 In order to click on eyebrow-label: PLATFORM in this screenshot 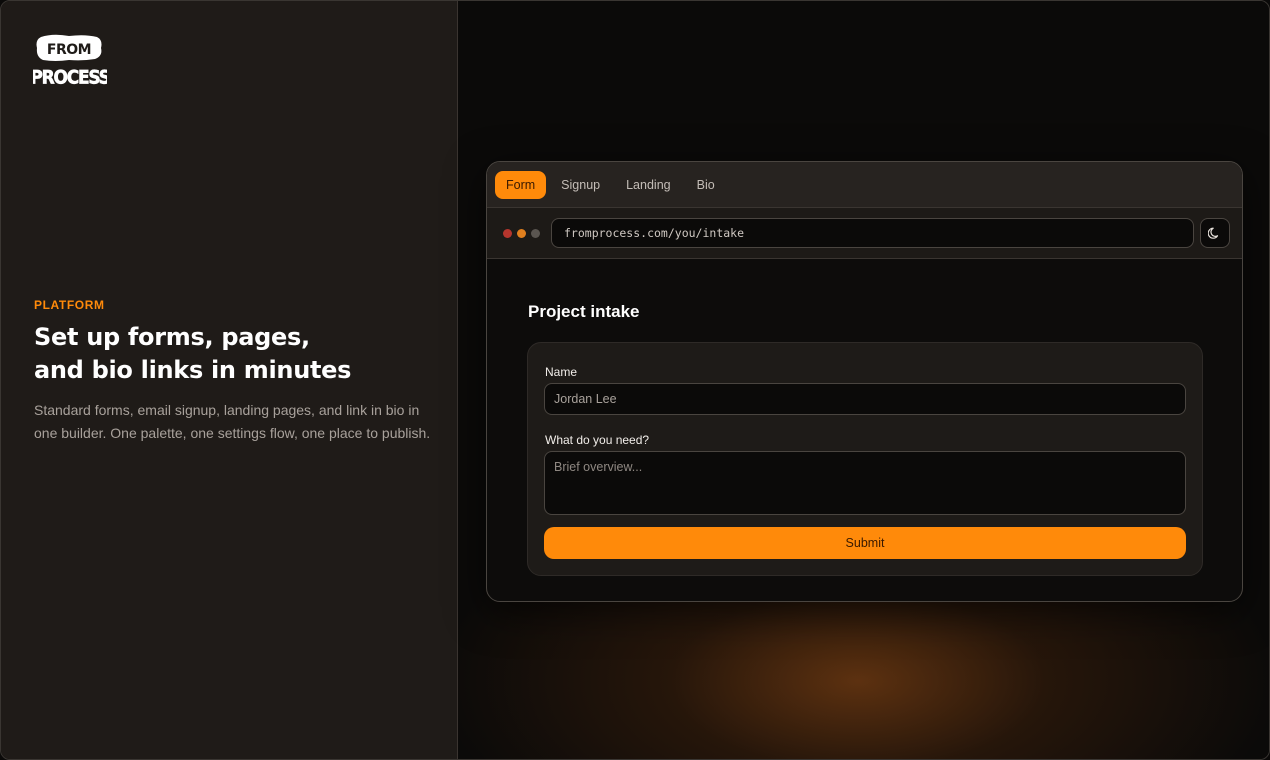, I will do `click(69, 305)`.